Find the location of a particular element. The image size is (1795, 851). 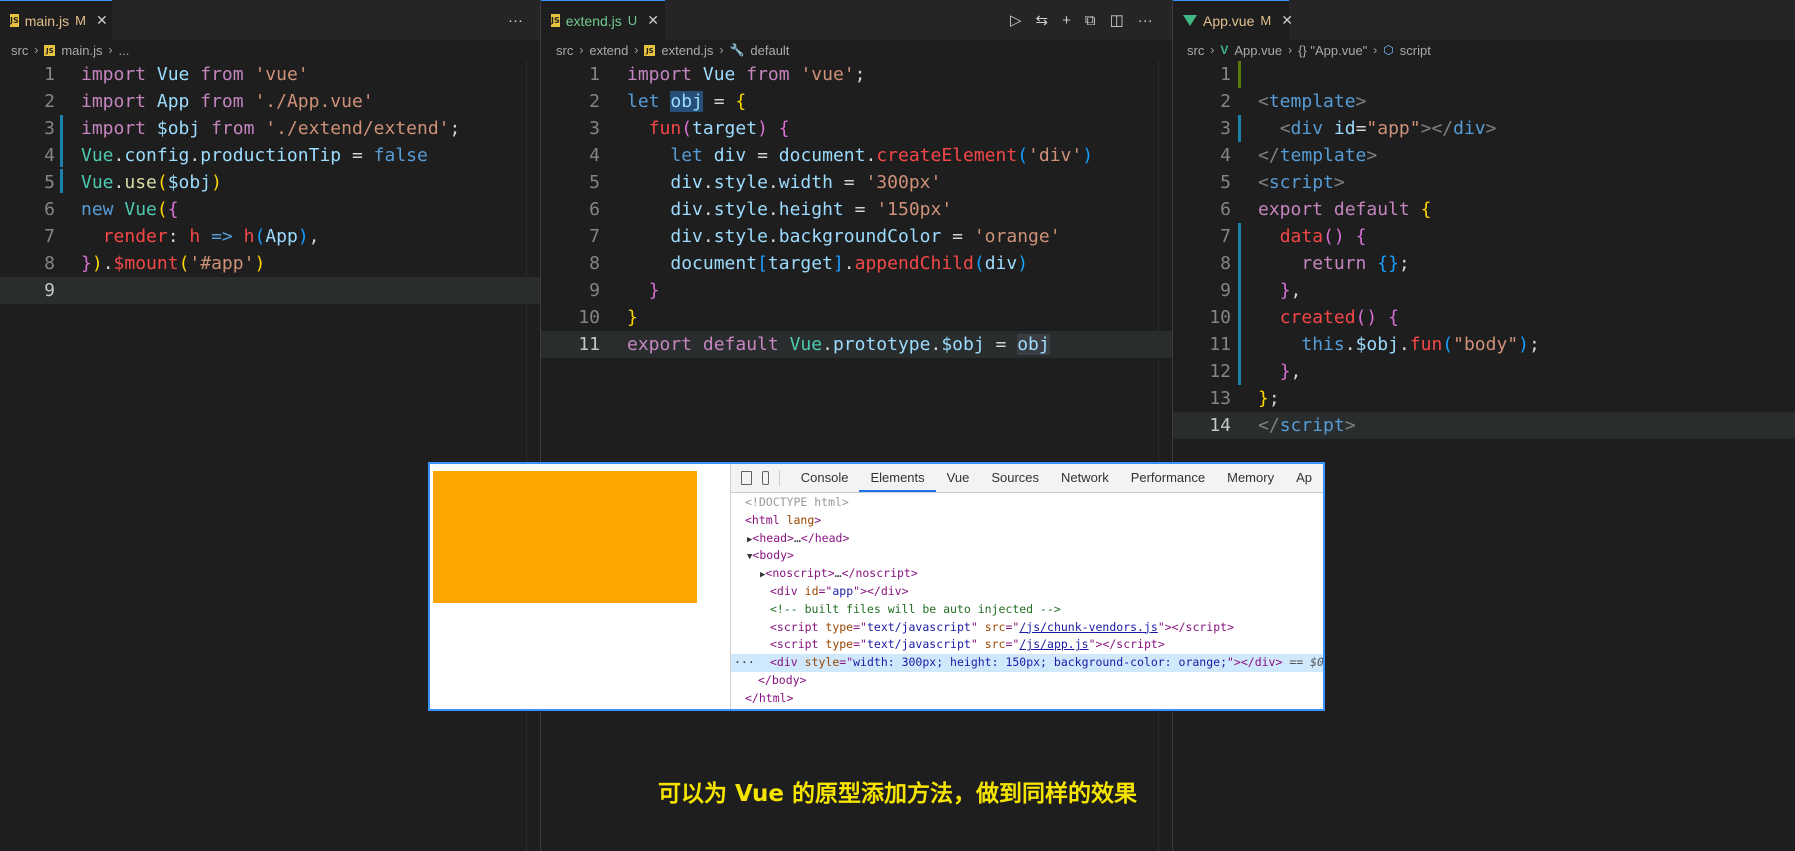

added-line-indicator is located at coordinates (1239, 74).